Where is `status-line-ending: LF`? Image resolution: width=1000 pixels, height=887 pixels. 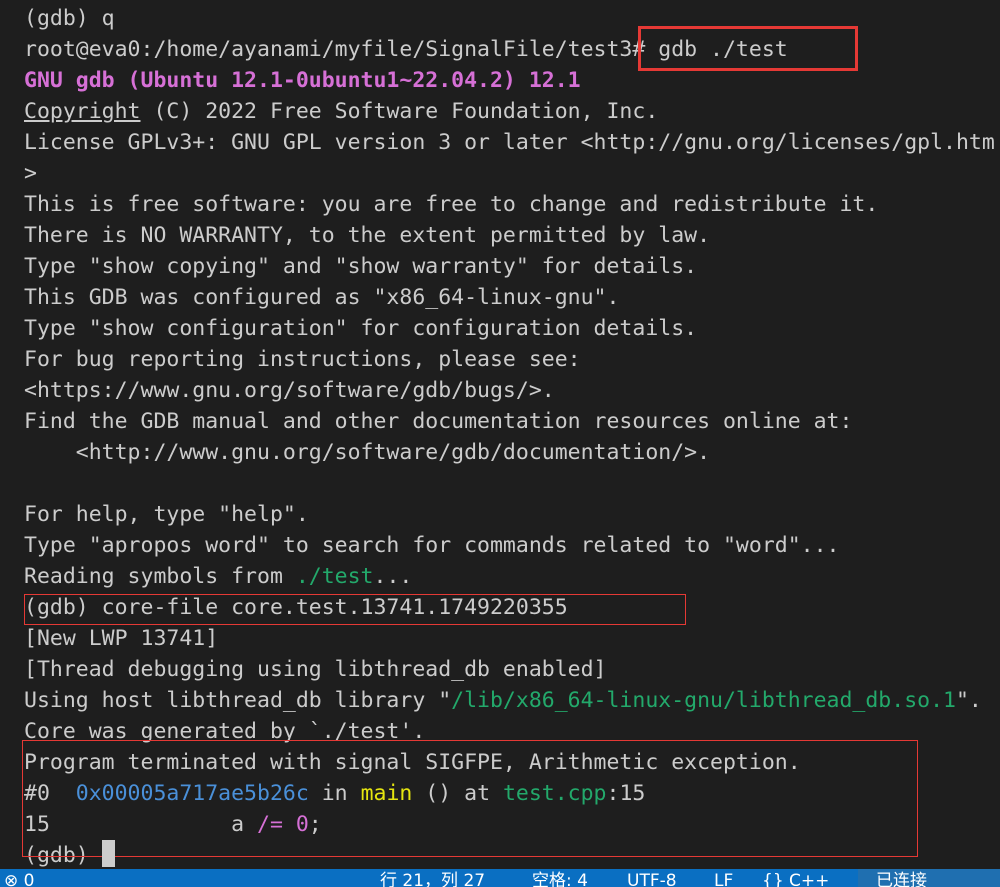 status-line-ending: LF is located at coordinates (723, 878).